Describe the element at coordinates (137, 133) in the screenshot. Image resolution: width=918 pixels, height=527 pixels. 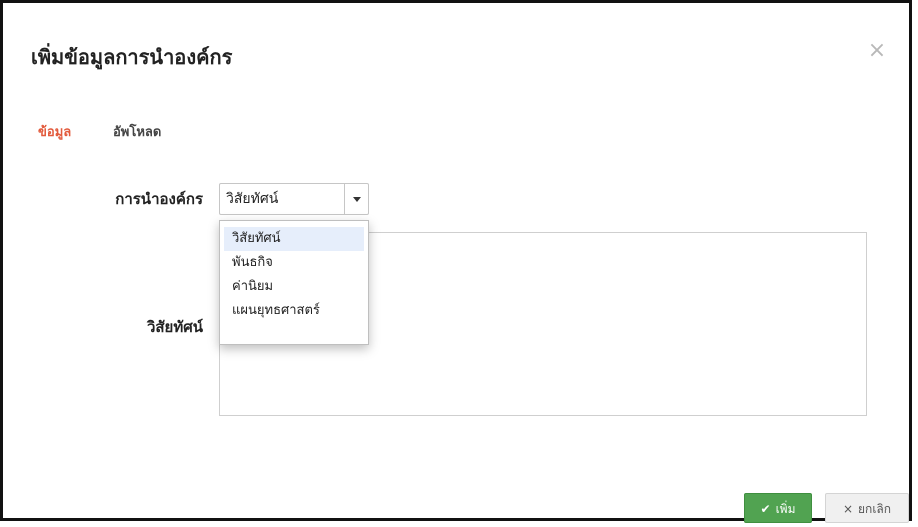
I see `tab-upload: อัพโหลด` at that location.